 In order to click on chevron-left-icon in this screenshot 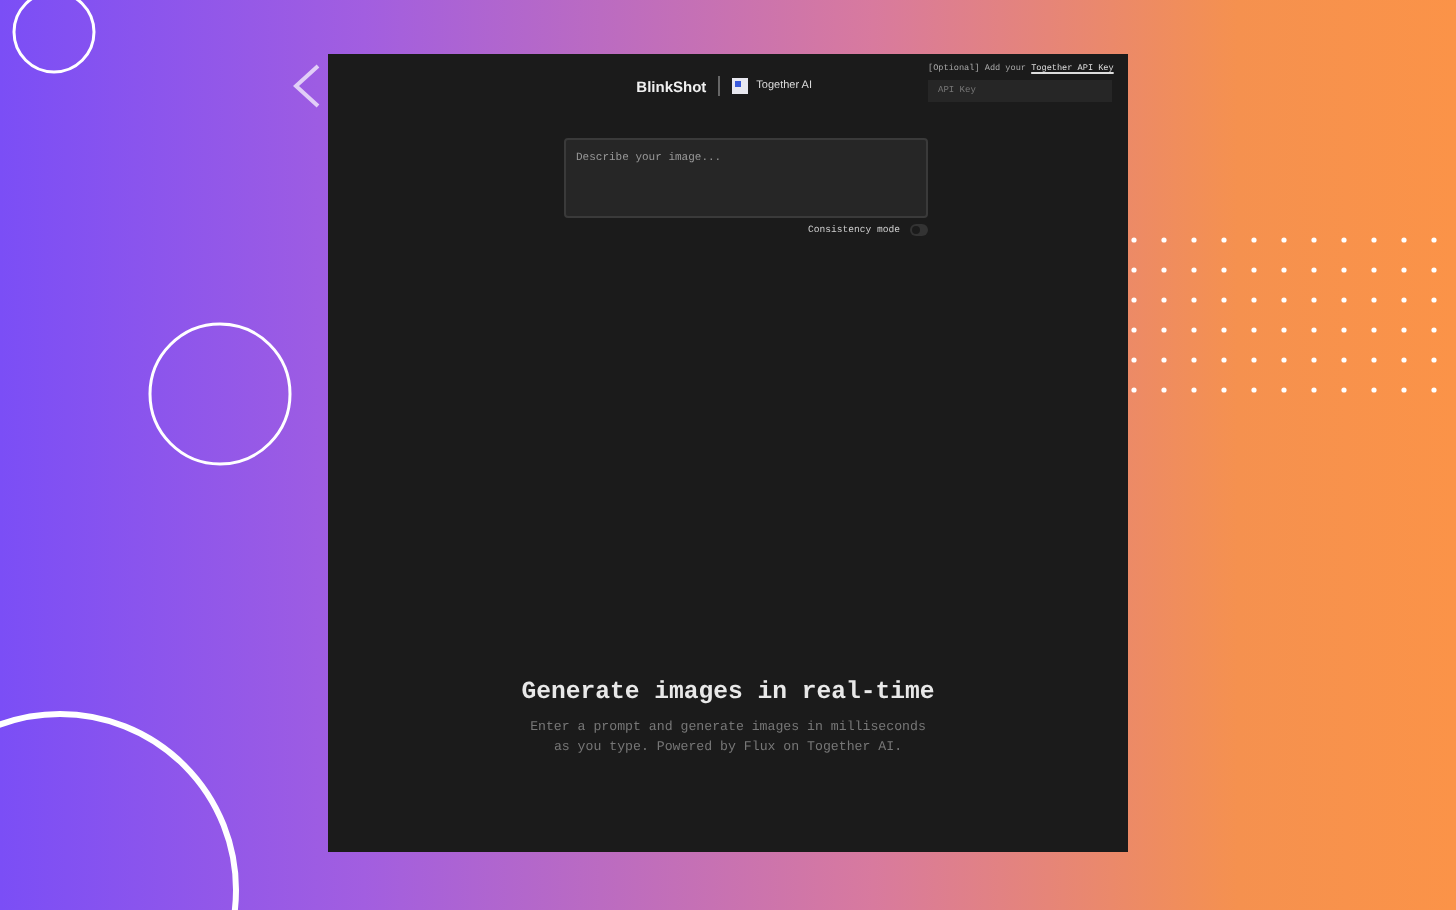, I will do `click(306, 86)`.